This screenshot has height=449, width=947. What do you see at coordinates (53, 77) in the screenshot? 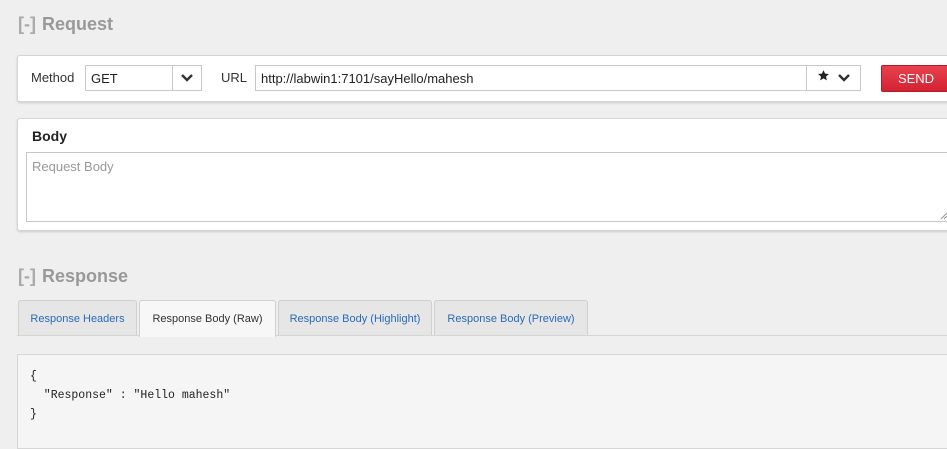
I see `method-label: Method` at bounding box center [53, 77].